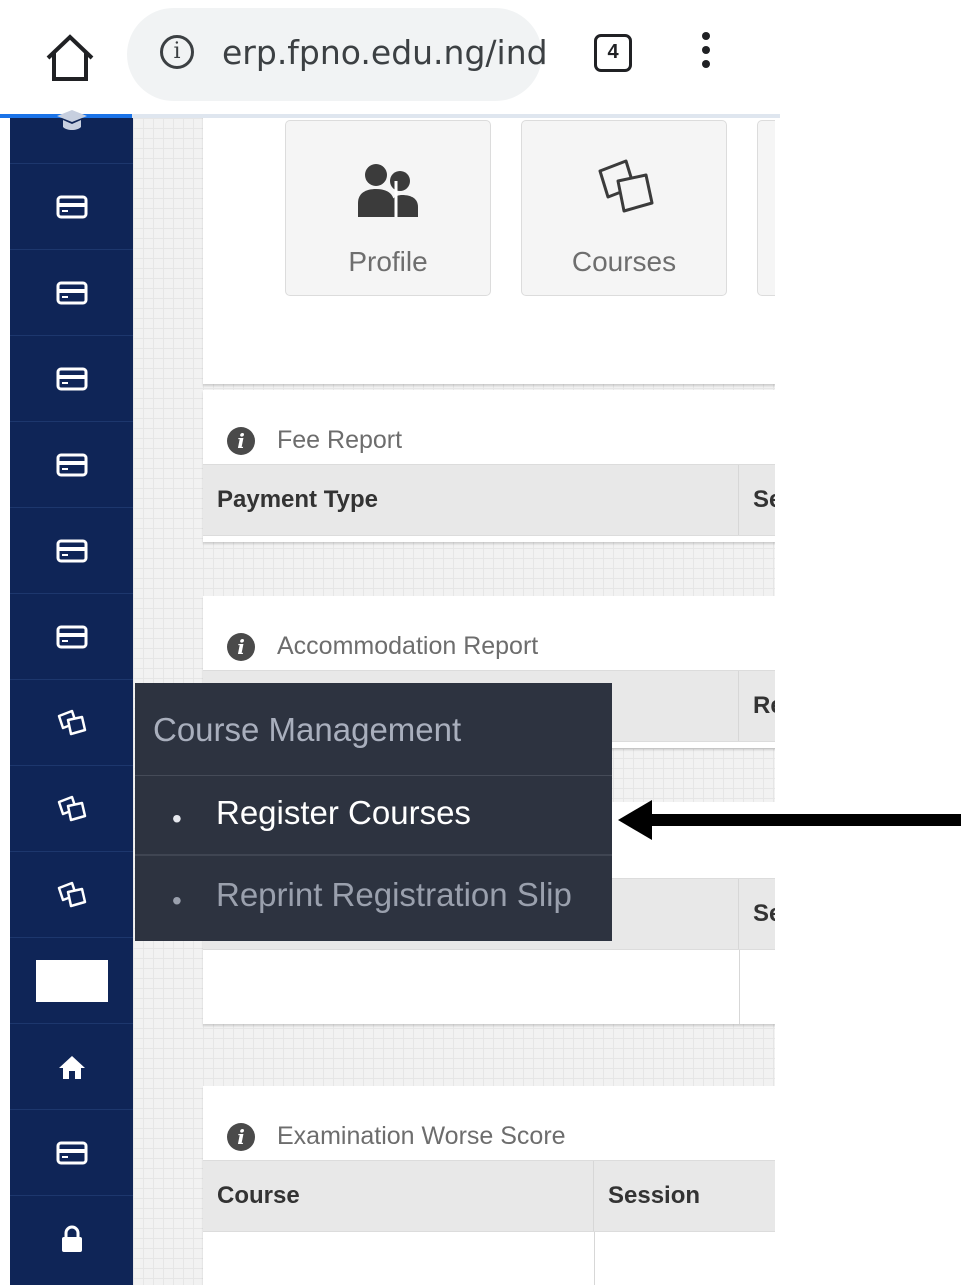 This screenshot has height=1285, width=961. What do you see at coordinates (373, 855) in the screenshot?
I see `dropdown-divider` at bounding box center [373, 855].